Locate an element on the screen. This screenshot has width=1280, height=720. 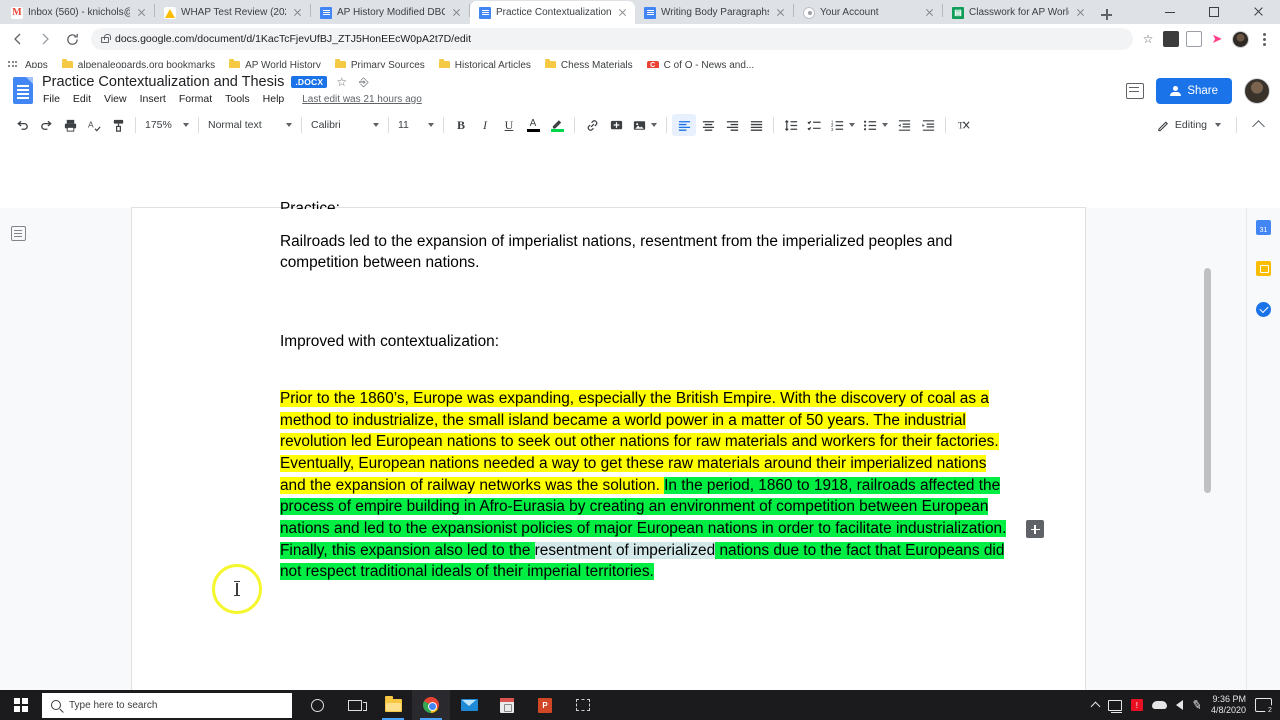
show-hidden-icons-chevron is located at coordinates (1095, 706).